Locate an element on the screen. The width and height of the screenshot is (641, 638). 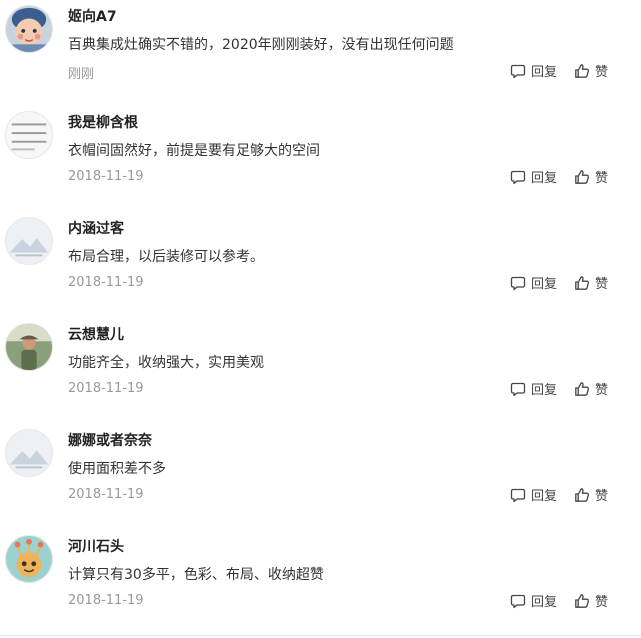
comment-text: 使用面积差不多 is located at coordinates (117, 469).